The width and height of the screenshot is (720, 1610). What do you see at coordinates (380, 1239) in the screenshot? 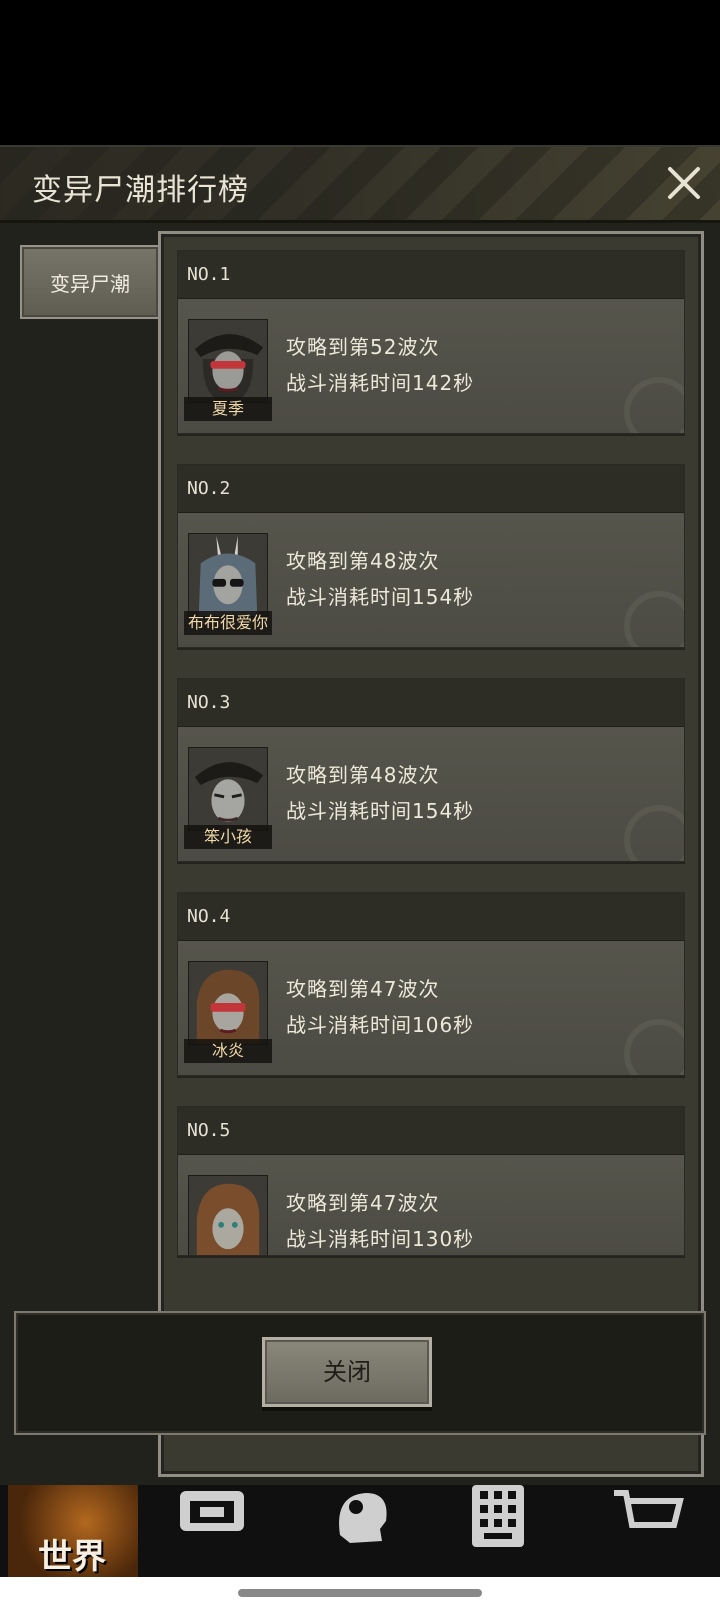
I see `battle-time-text: 战斗消耗时间130秒` at bounding box center [380, 1239].